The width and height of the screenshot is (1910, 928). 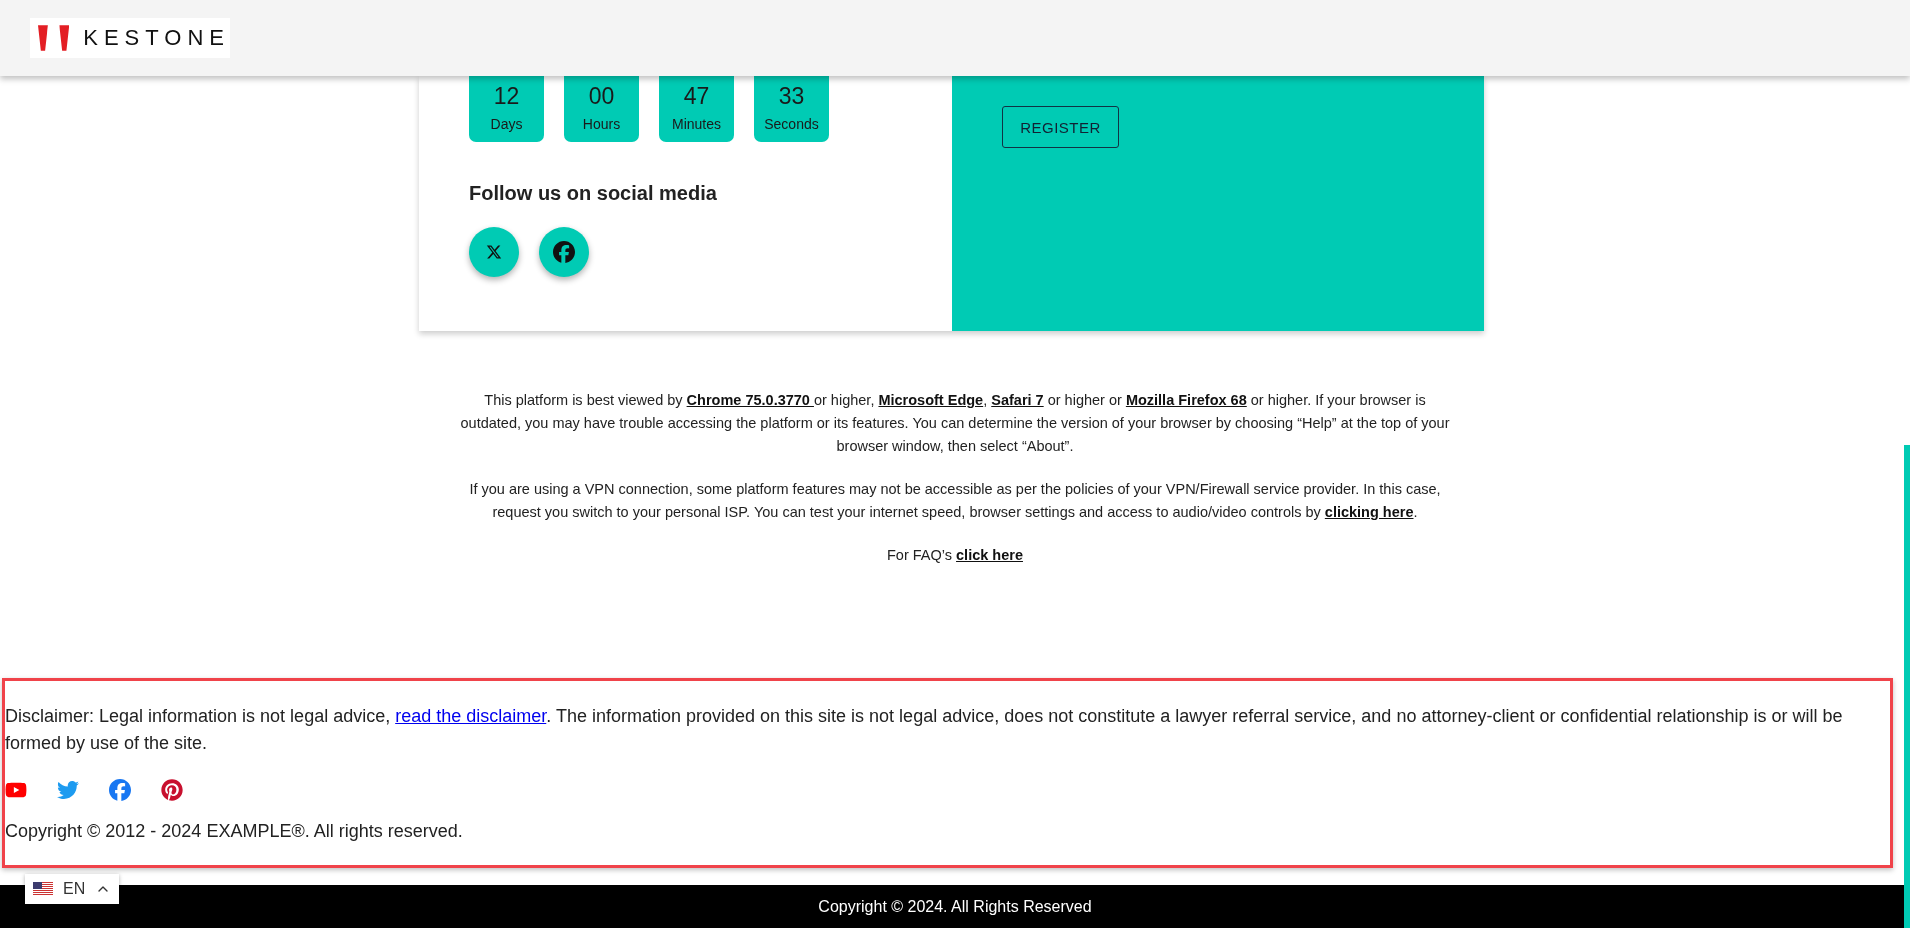 I want to click on countdown-unit: Seconds, so click(x=791, y=124).